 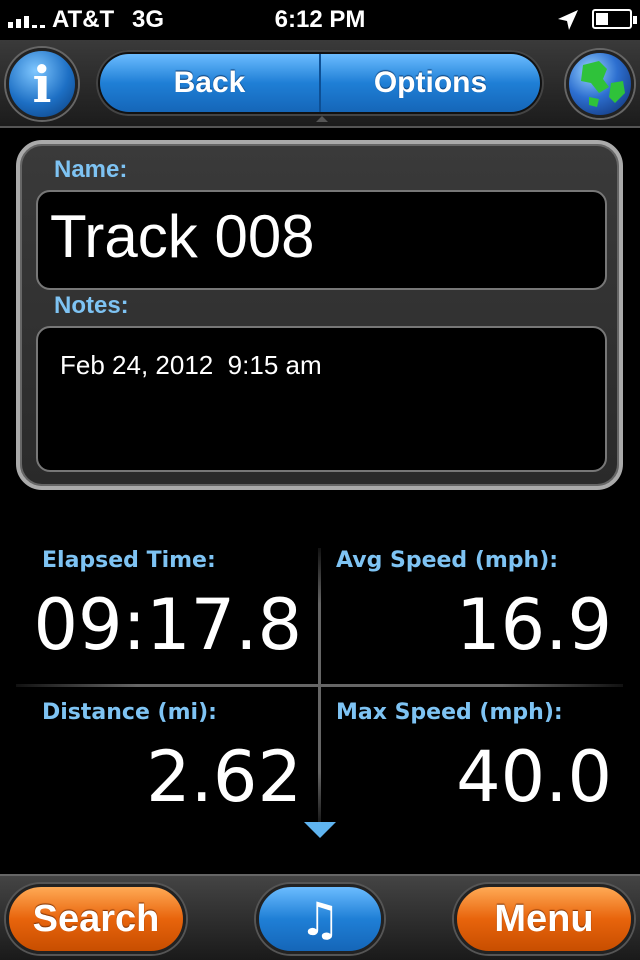 I want to click on nav-notch, so click(x=322, y=119).